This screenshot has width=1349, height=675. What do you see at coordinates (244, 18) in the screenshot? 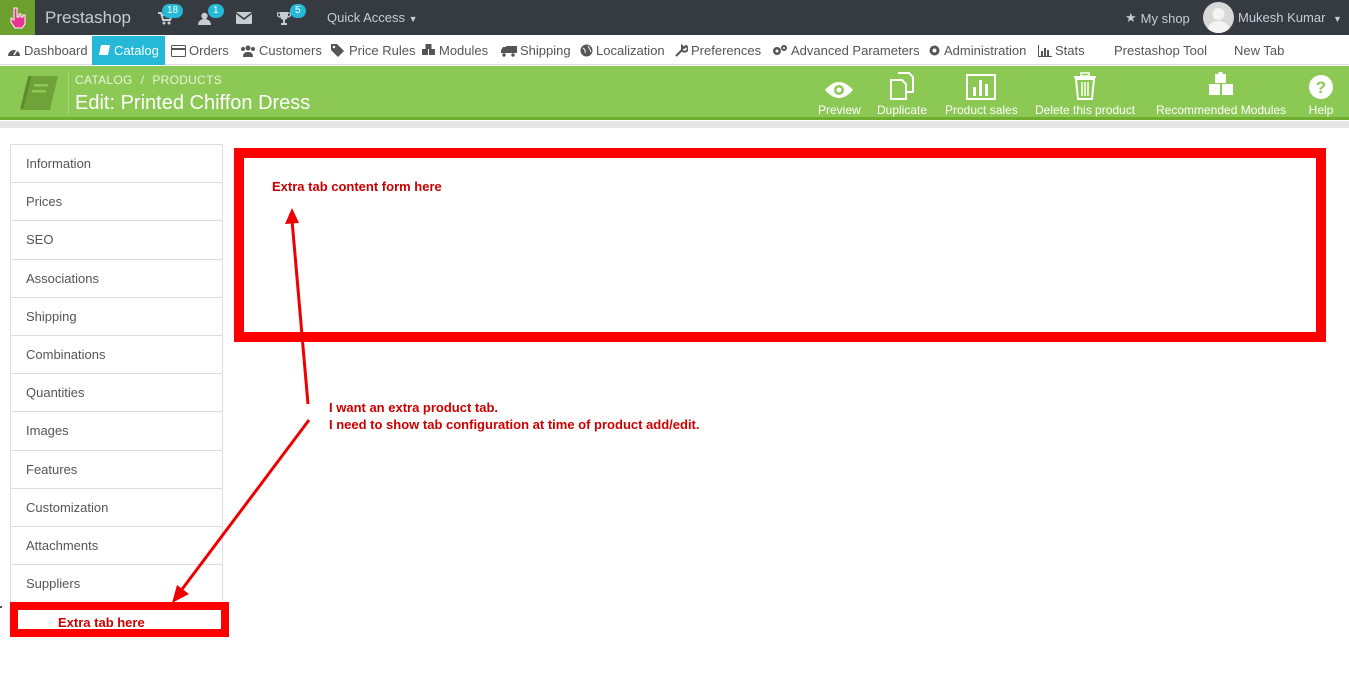
I see `envelope-icon` at bounding box center [244, 18].